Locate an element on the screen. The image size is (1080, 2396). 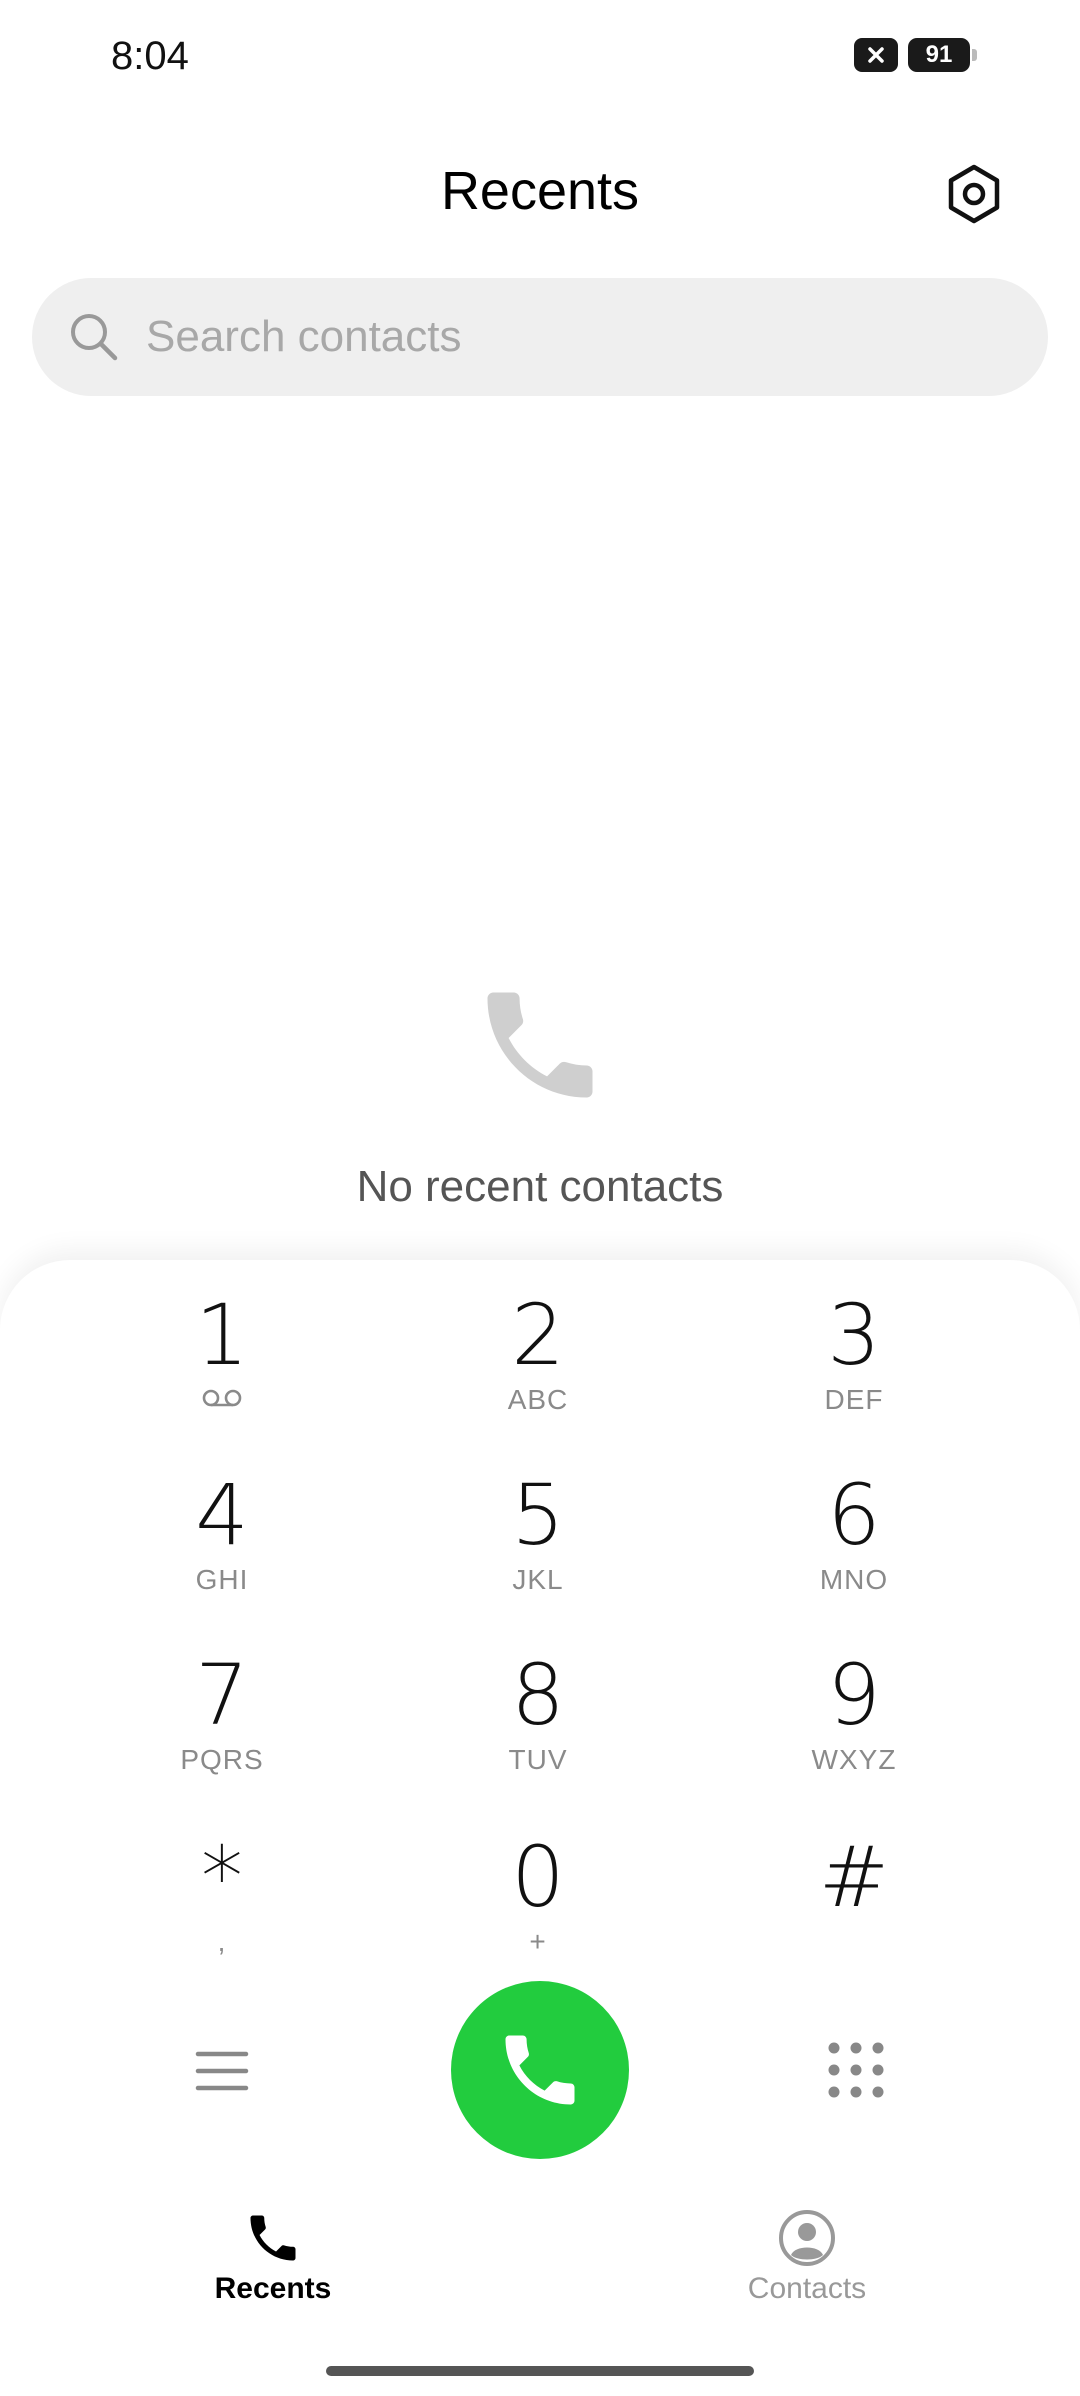
dialpad-key-8: 8 TUV is located at coordinates (538, 1725).